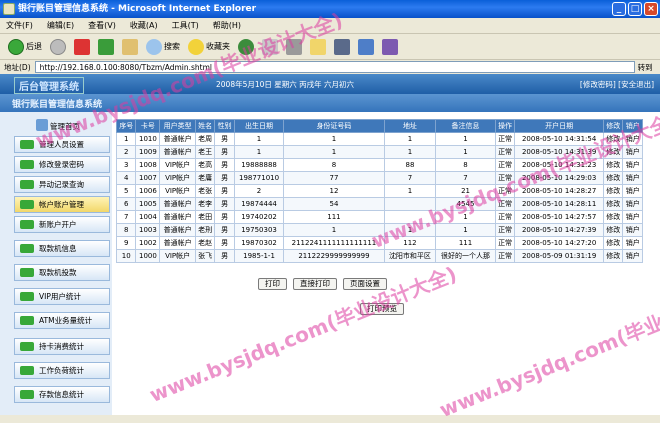  What do you see at coordinates (82, 47) in the screenshot?
I see `stop-button` at bounding box center [82, 47].